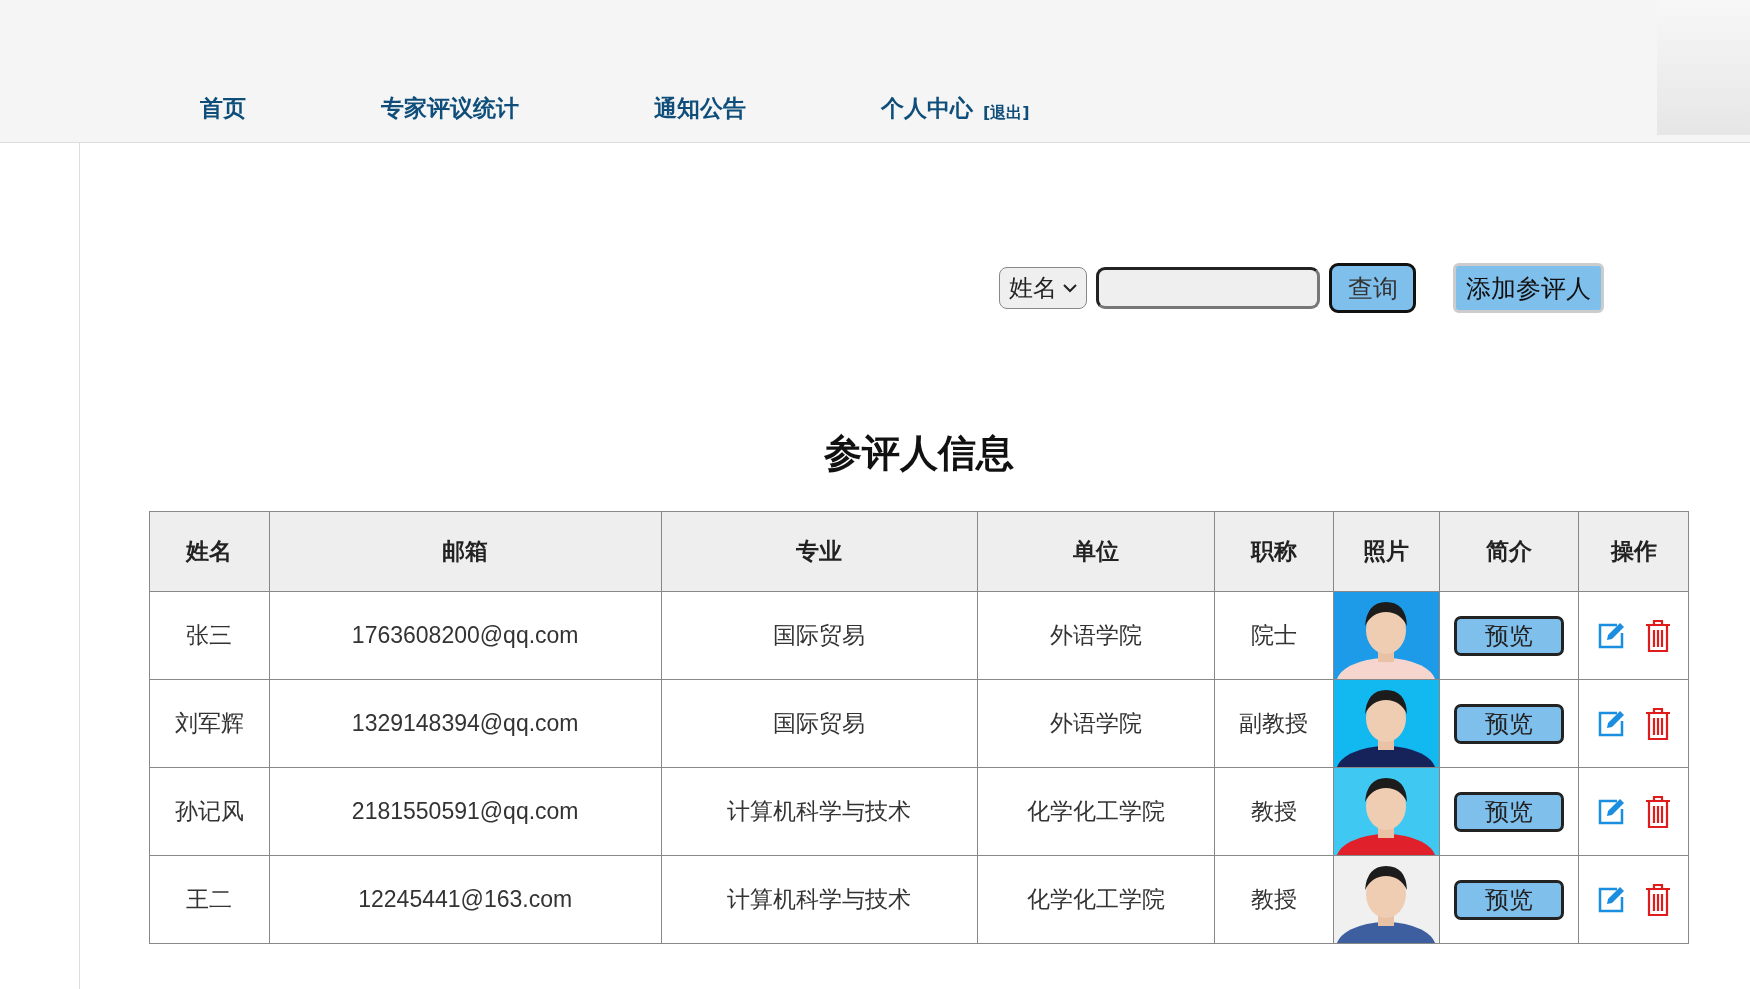 The width and height of the screenshot is (1750, 989). What do you see at coordinates (919, 453) in the screenshot?
I see `page-title: 参评人信息` at bounding box center [919, 453].